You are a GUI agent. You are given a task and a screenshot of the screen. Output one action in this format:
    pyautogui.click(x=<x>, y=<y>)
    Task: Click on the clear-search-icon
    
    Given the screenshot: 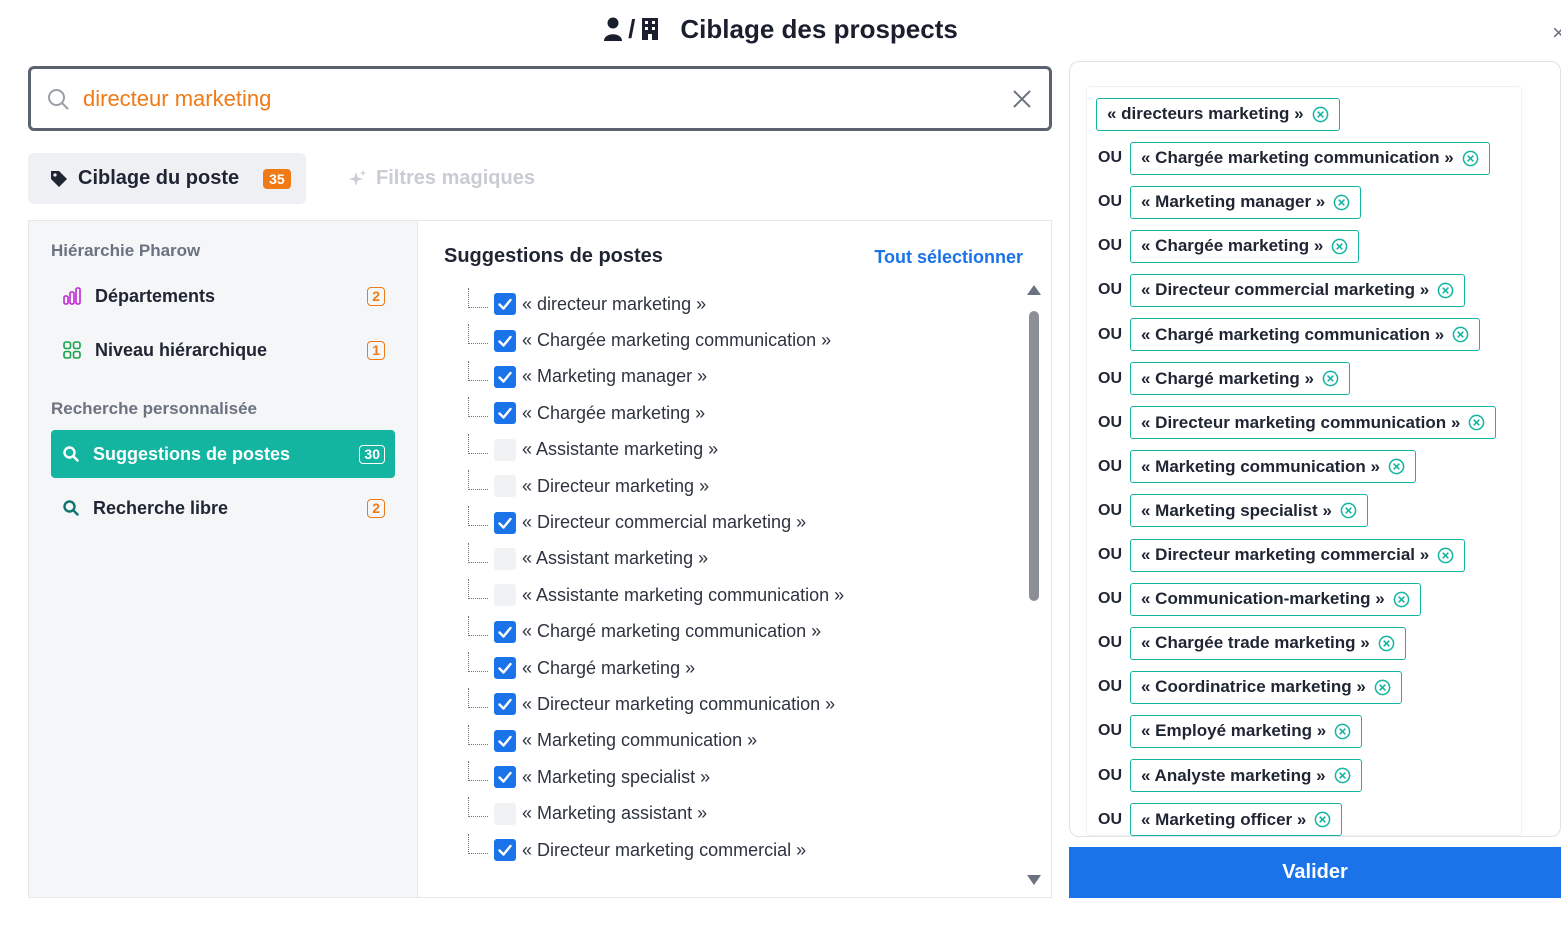 What is the action you would take?
    pyautogui.click(x=1022, y=99)
    